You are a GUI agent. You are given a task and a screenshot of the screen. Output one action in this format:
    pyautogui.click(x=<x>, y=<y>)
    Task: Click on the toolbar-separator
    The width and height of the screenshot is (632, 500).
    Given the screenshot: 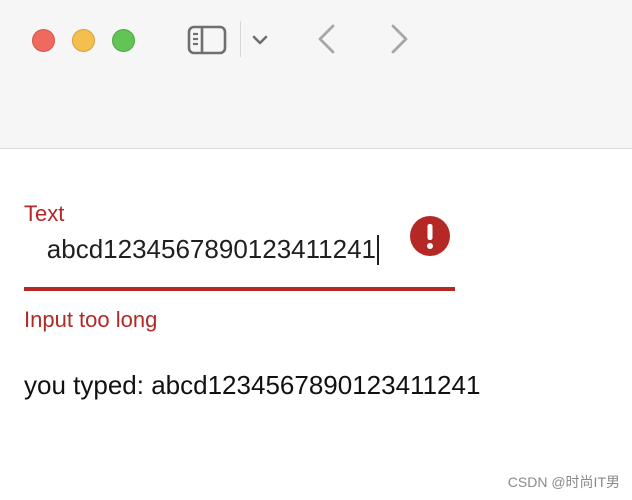 What is the action you would take?
    pyautogui.click(x=240, y=39)
    